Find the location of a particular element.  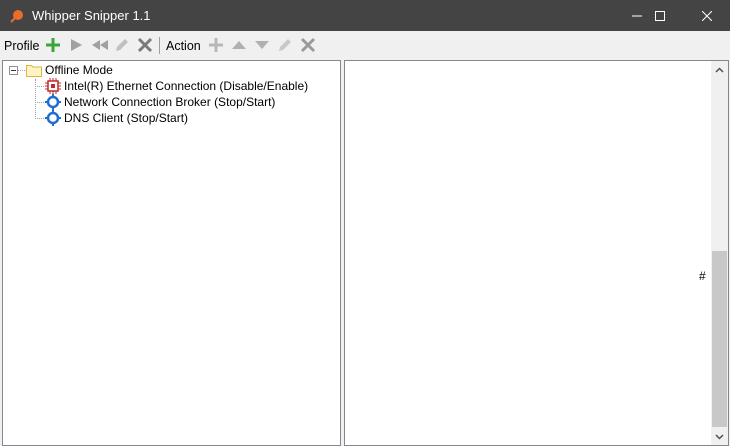

tree-item-dns-client: DNS Client (Stop/Start) is located at coordinates (116, 118).